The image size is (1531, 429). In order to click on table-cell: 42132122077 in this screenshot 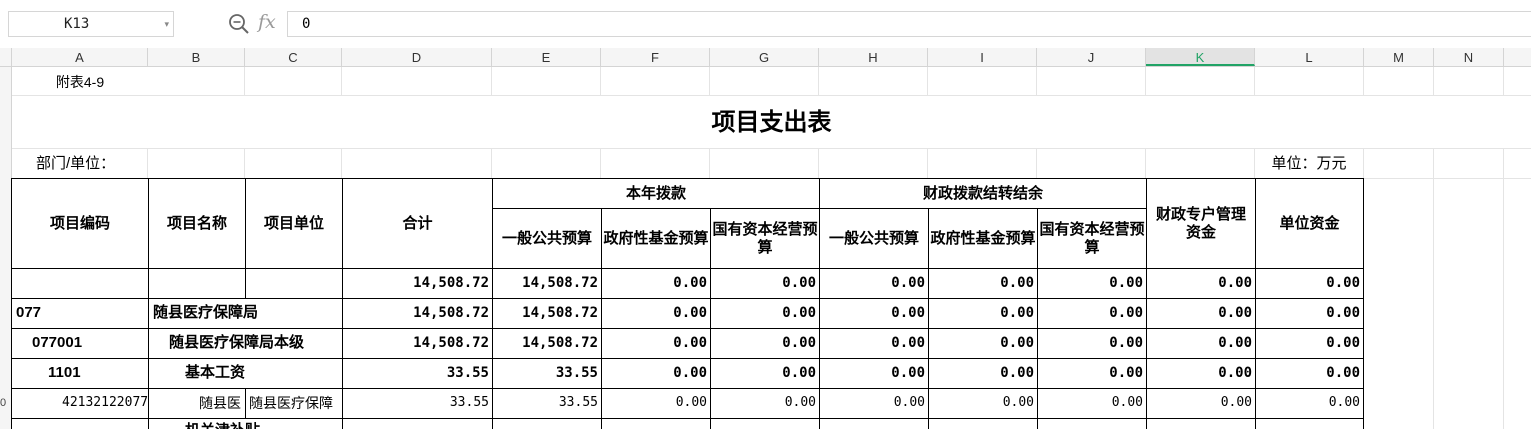, I will do `click(80, 403)`.